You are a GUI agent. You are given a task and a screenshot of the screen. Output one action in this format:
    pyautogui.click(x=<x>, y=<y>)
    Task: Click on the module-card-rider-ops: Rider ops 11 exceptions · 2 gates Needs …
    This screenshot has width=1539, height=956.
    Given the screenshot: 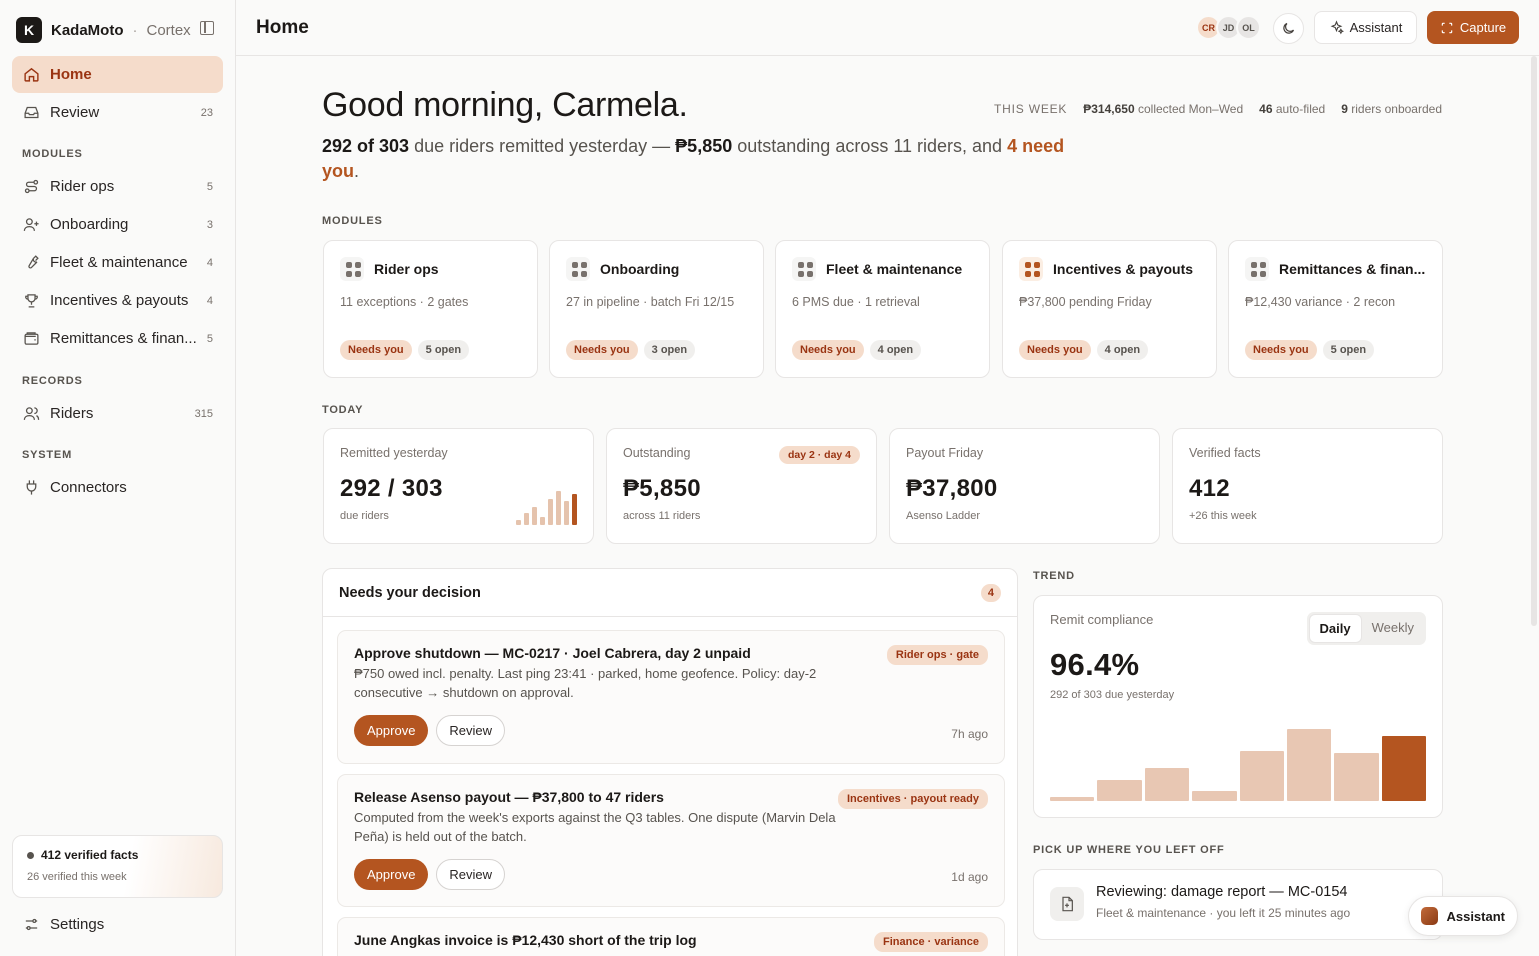 What is the action you would take?
    pyautogui.click(x=430, y=309)
    